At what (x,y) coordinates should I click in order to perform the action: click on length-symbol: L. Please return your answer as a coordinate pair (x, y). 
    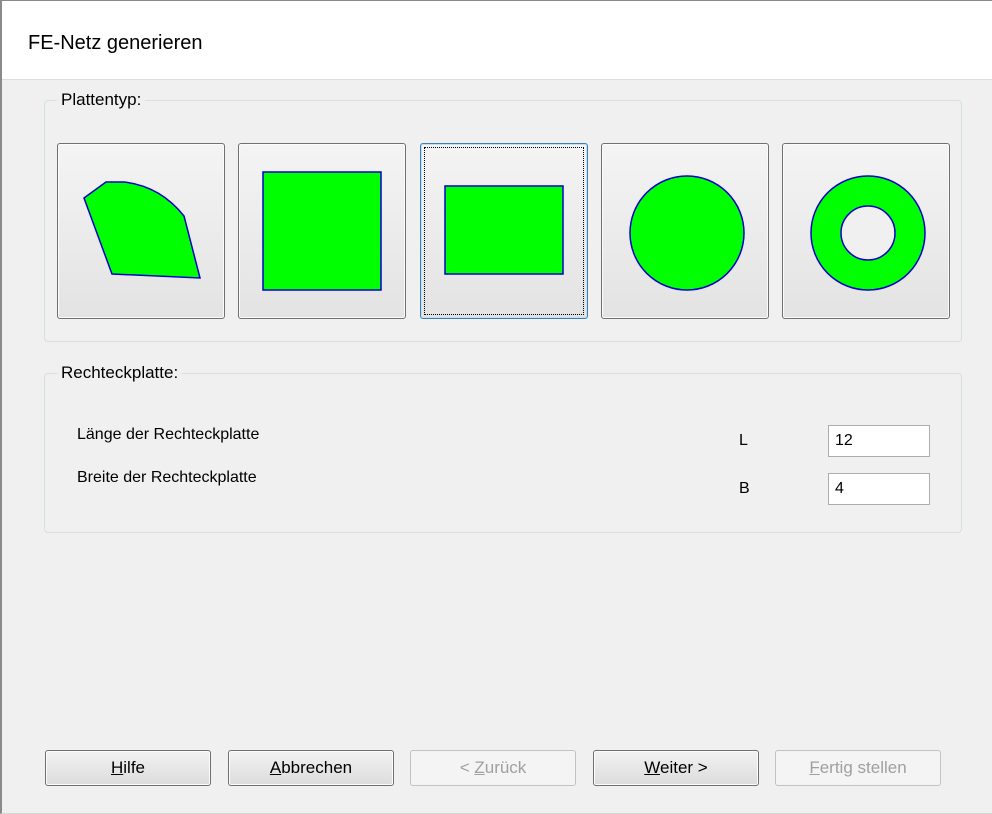
    Looking at the image, I should click on (743, 440).